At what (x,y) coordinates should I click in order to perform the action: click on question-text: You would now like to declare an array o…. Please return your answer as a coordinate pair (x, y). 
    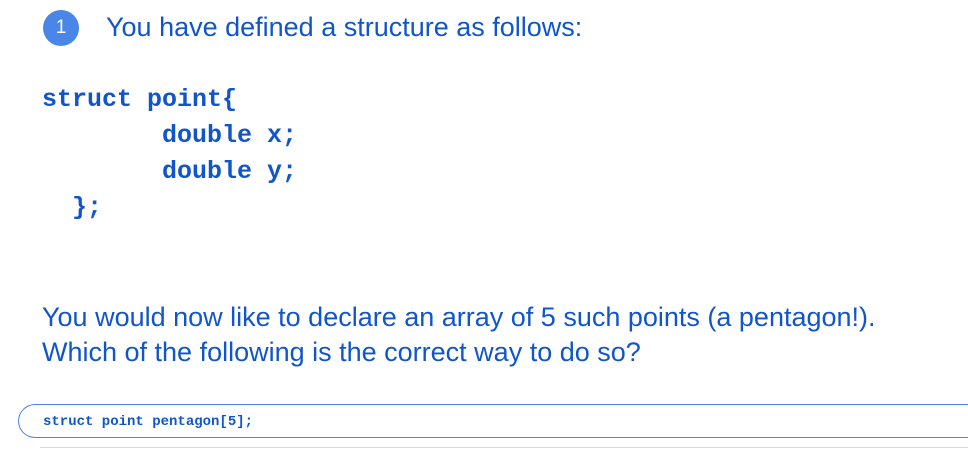
    Looking at the image, I should click on (497, 335).